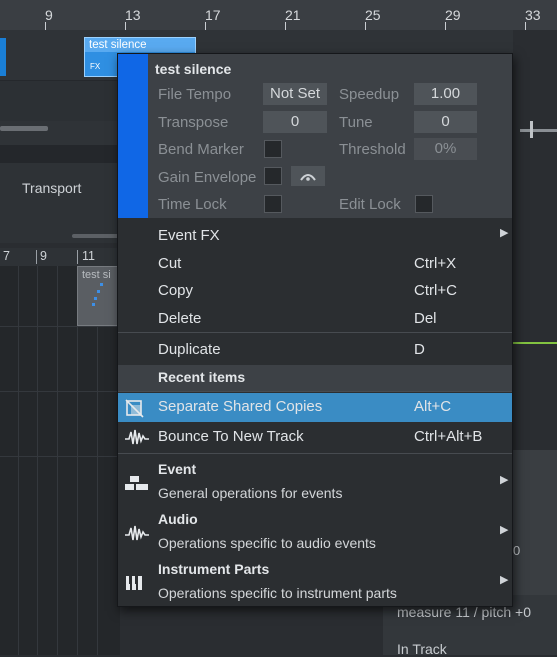 This screenshot has height=657, width=557. I want to click on ruler-mark: 11, so click(88, 256).